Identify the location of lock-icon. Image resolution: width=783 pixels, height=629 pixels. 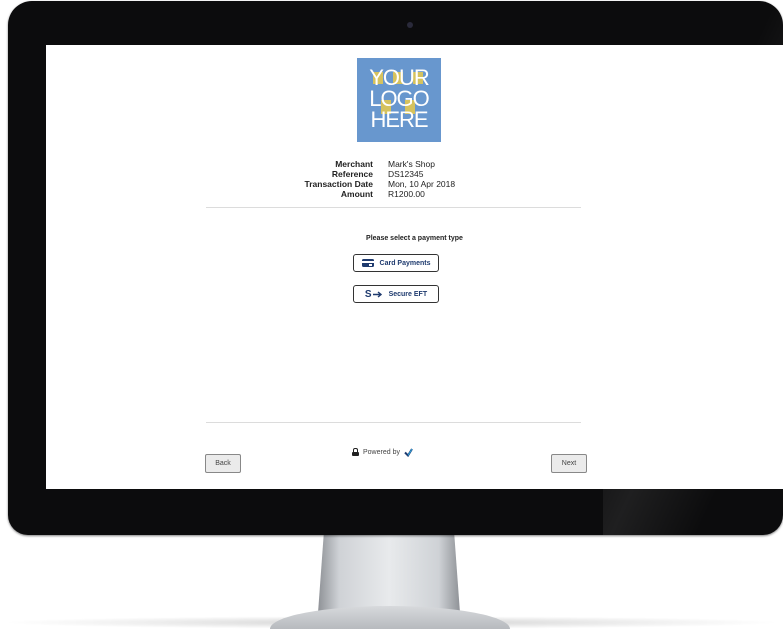
(355, 452).